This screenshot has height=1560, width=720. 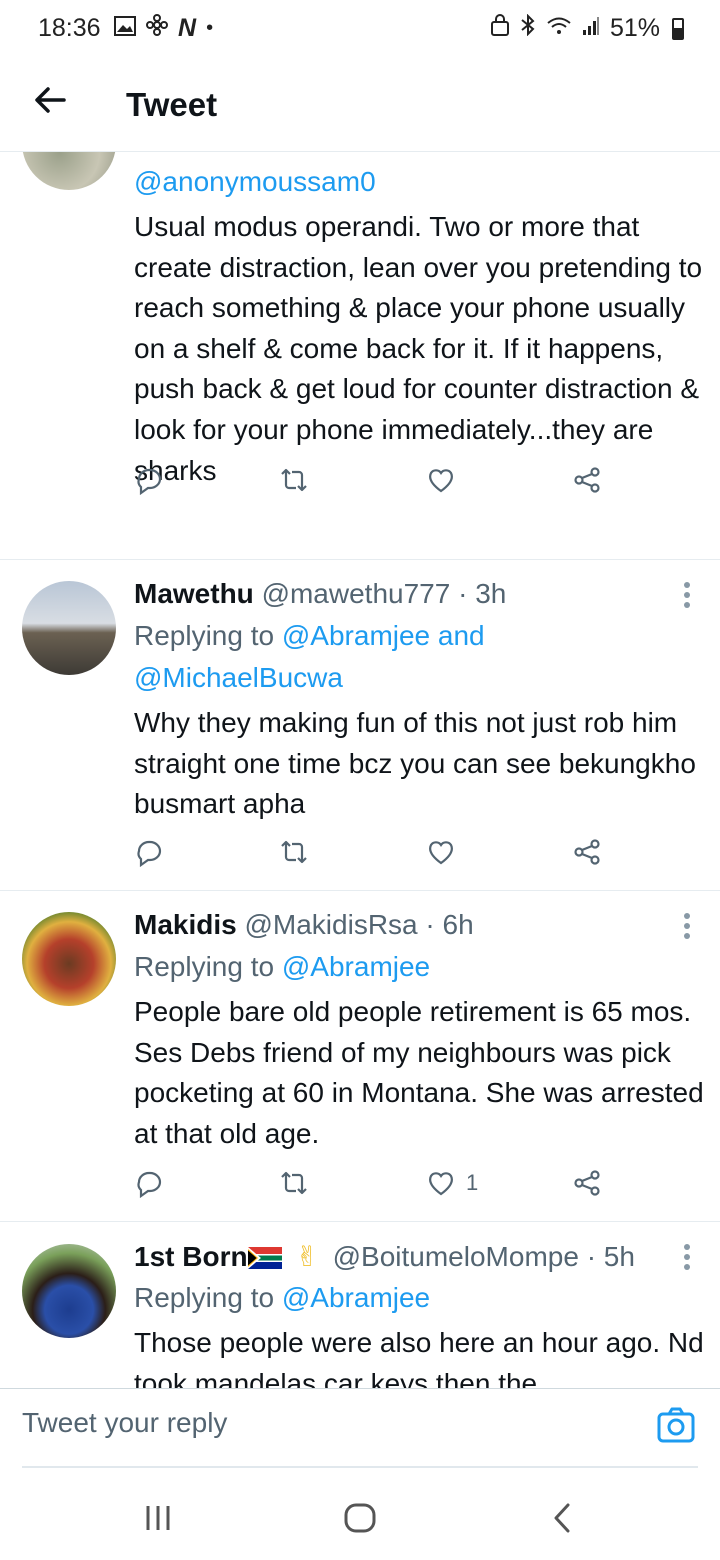 What do you see at coordinates (360, 1518) in the screenshot?
I see `home-icon` at bounding box center [360, 1518].